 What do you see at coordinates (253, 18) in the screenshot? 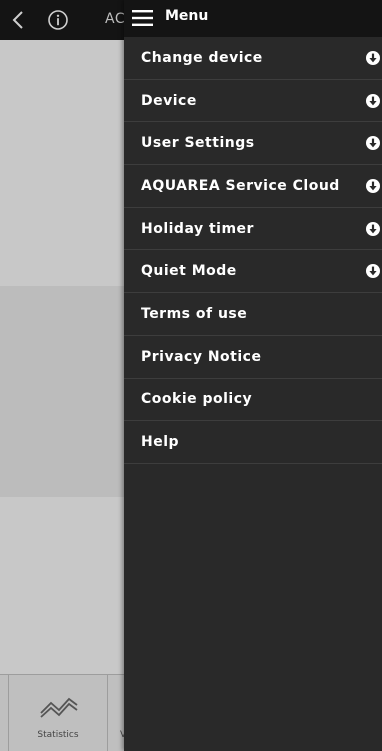
I see `menu-header: Menu` at bounding box center [253, 18].